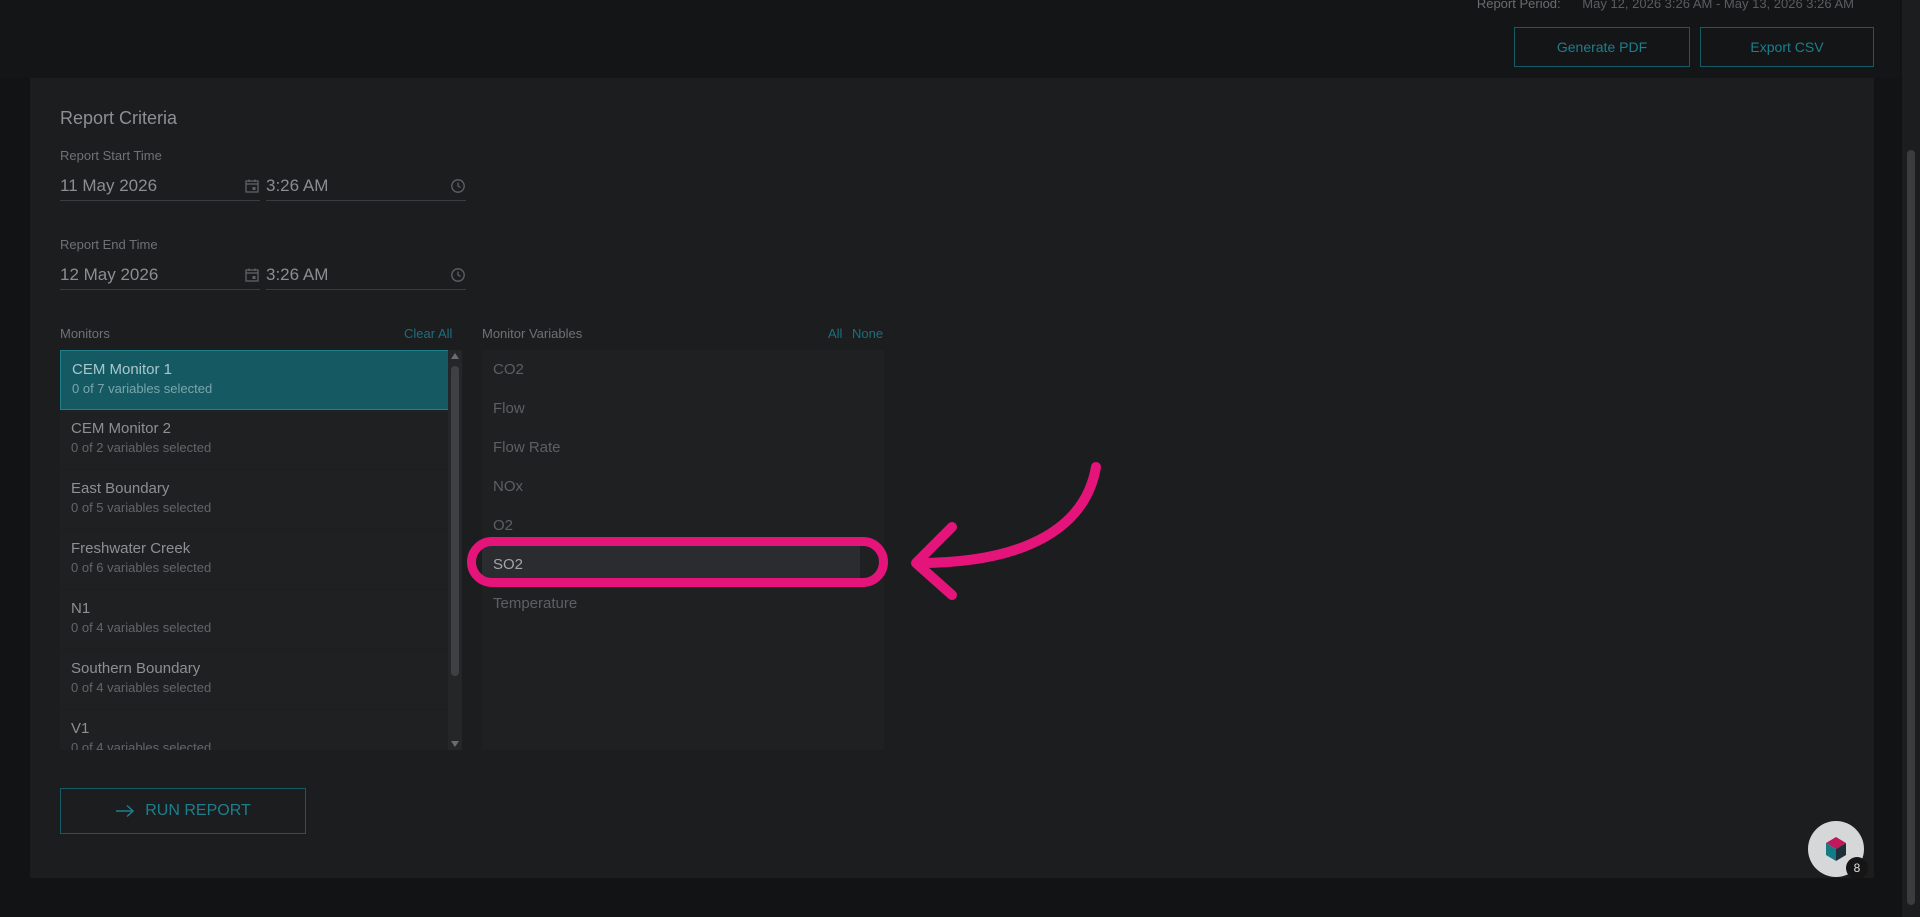 The width and height of the screenshot is (1920, 917). I want to click on monitor-item-v1: V1 0 of 4 variables selected, so click(255, 730).